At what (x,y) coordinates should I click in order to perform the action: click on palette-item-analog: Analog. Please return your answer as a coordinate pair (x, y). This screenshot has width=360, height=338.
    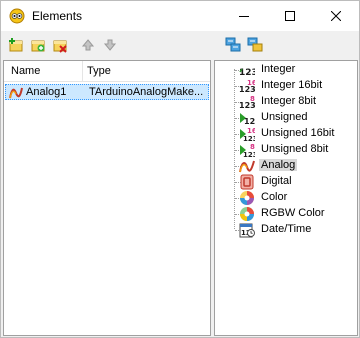
    Looking at the image, I should click on (286, 166).